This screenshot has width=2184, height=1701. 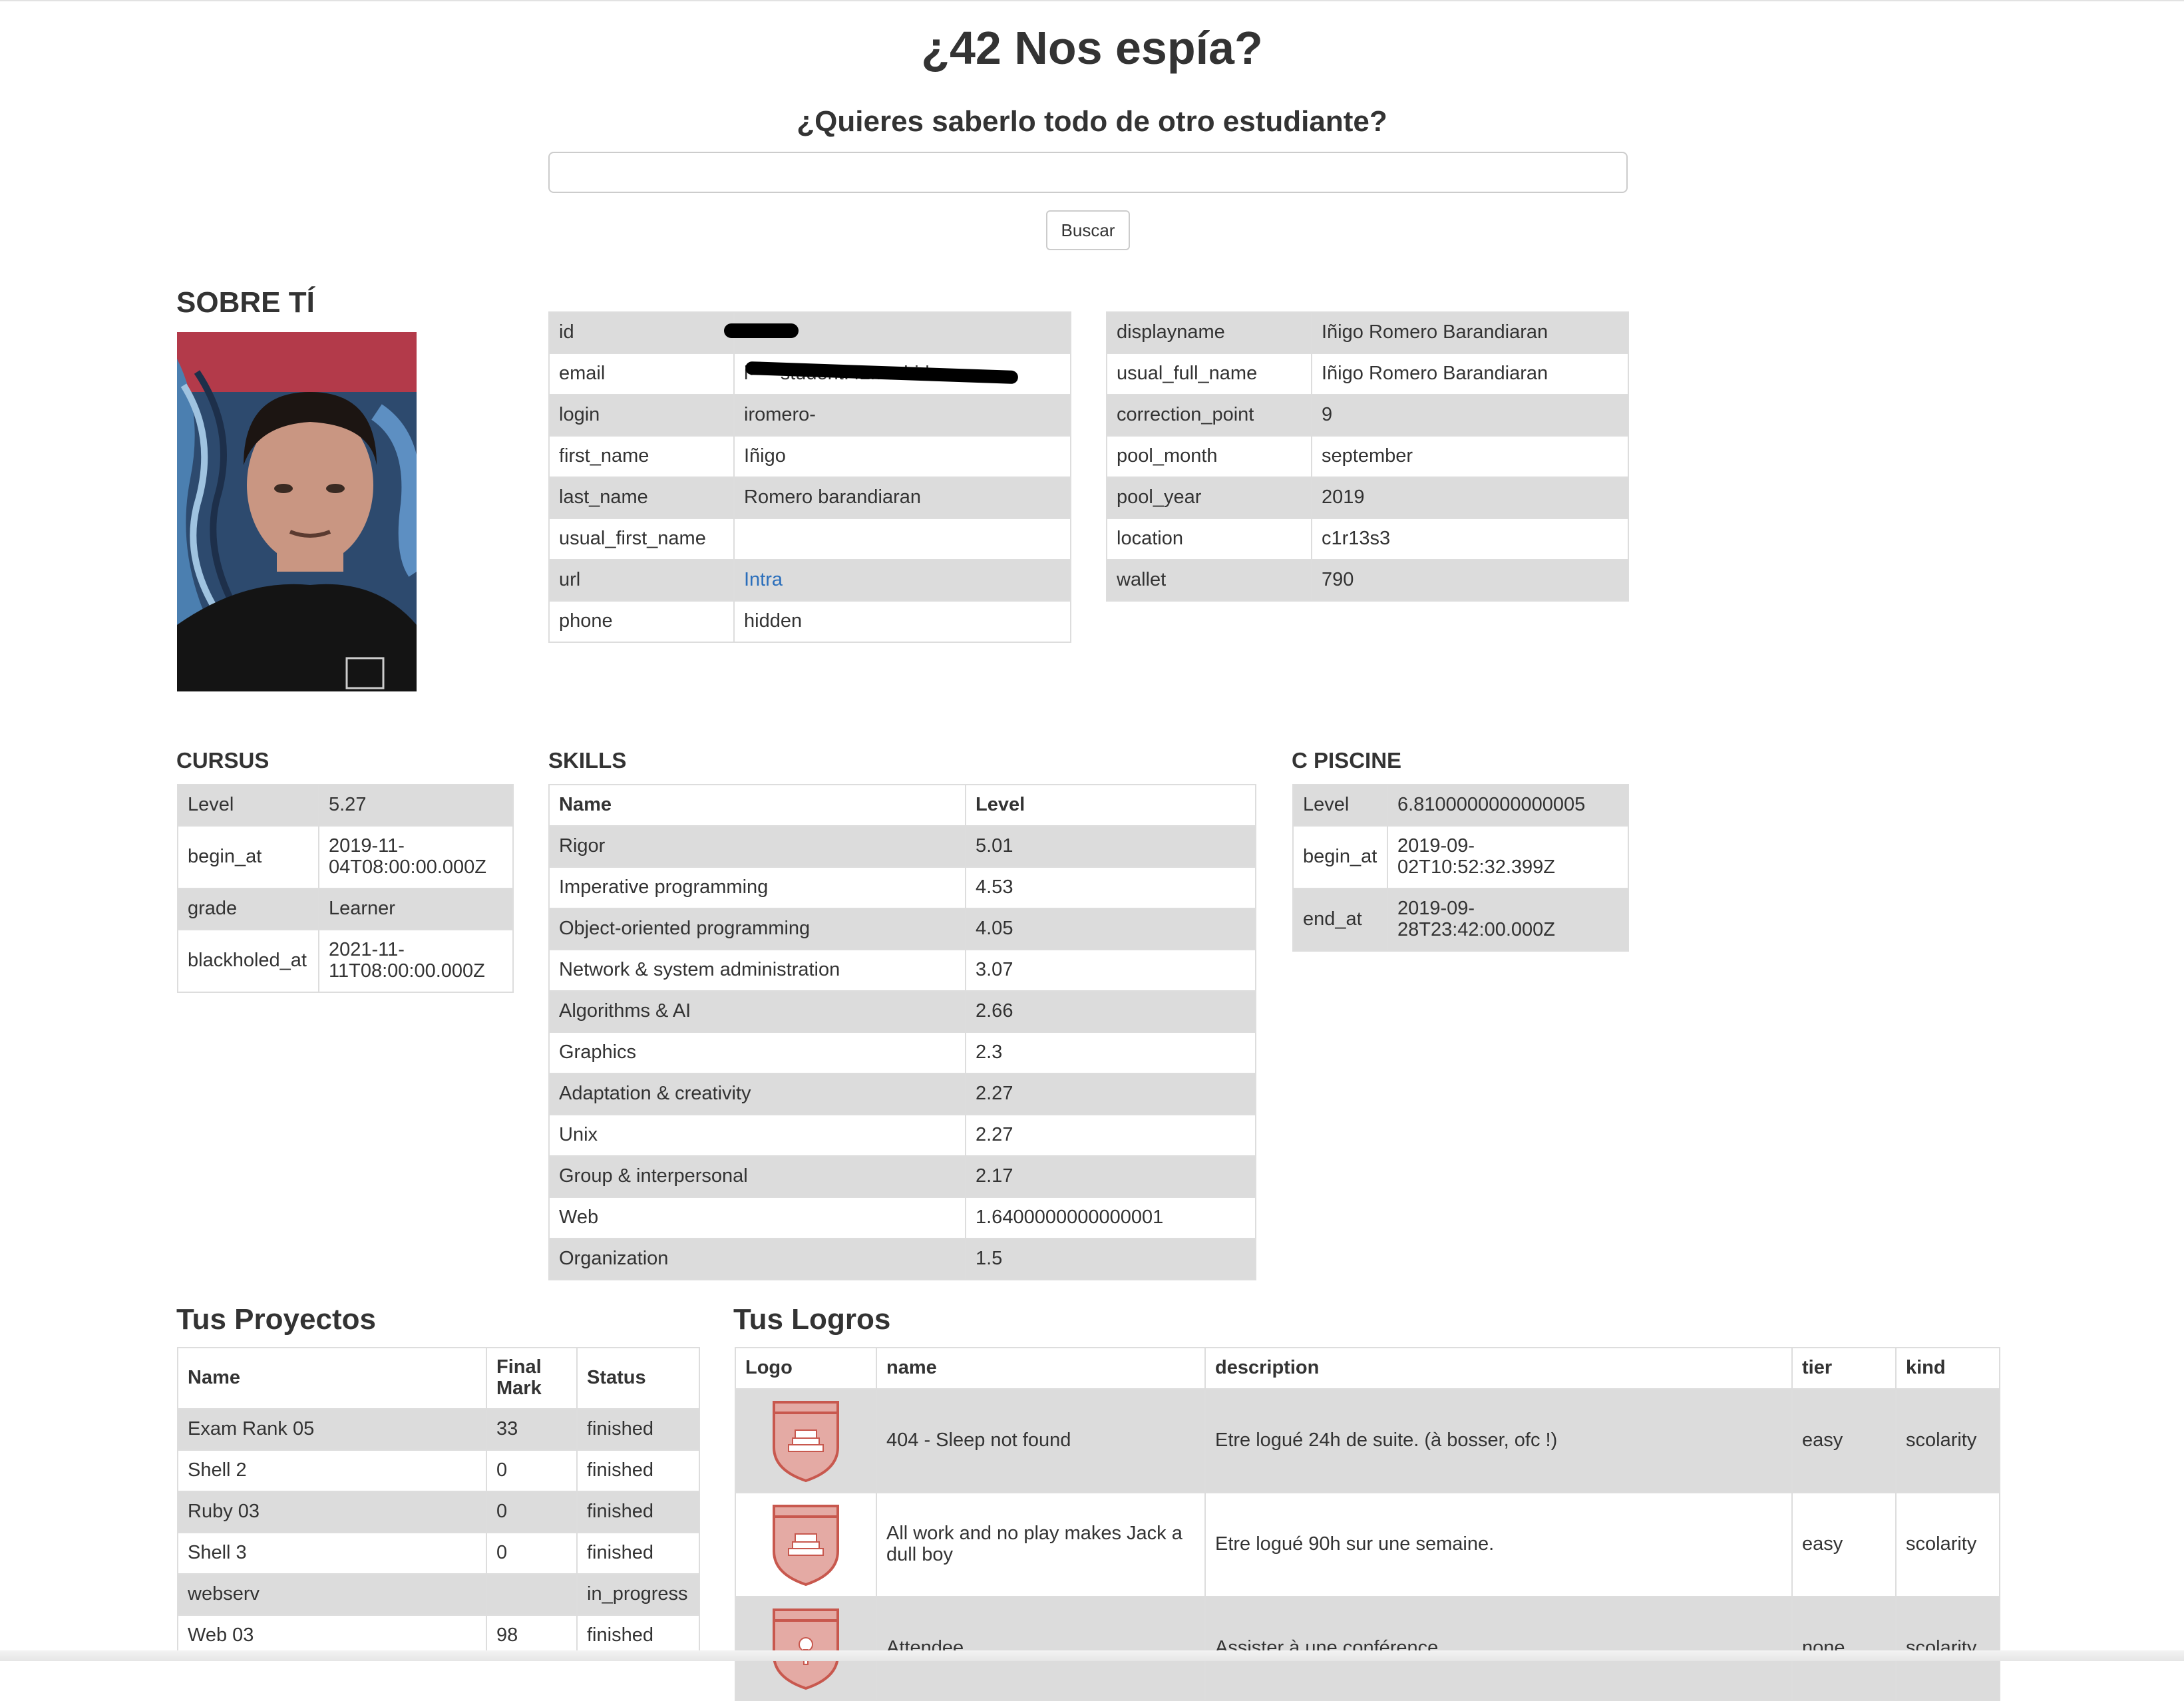 I want to click on piscine-field-row: end_at 2019-09-28T23:42:00.000Z, so click(x=1460, y=920).